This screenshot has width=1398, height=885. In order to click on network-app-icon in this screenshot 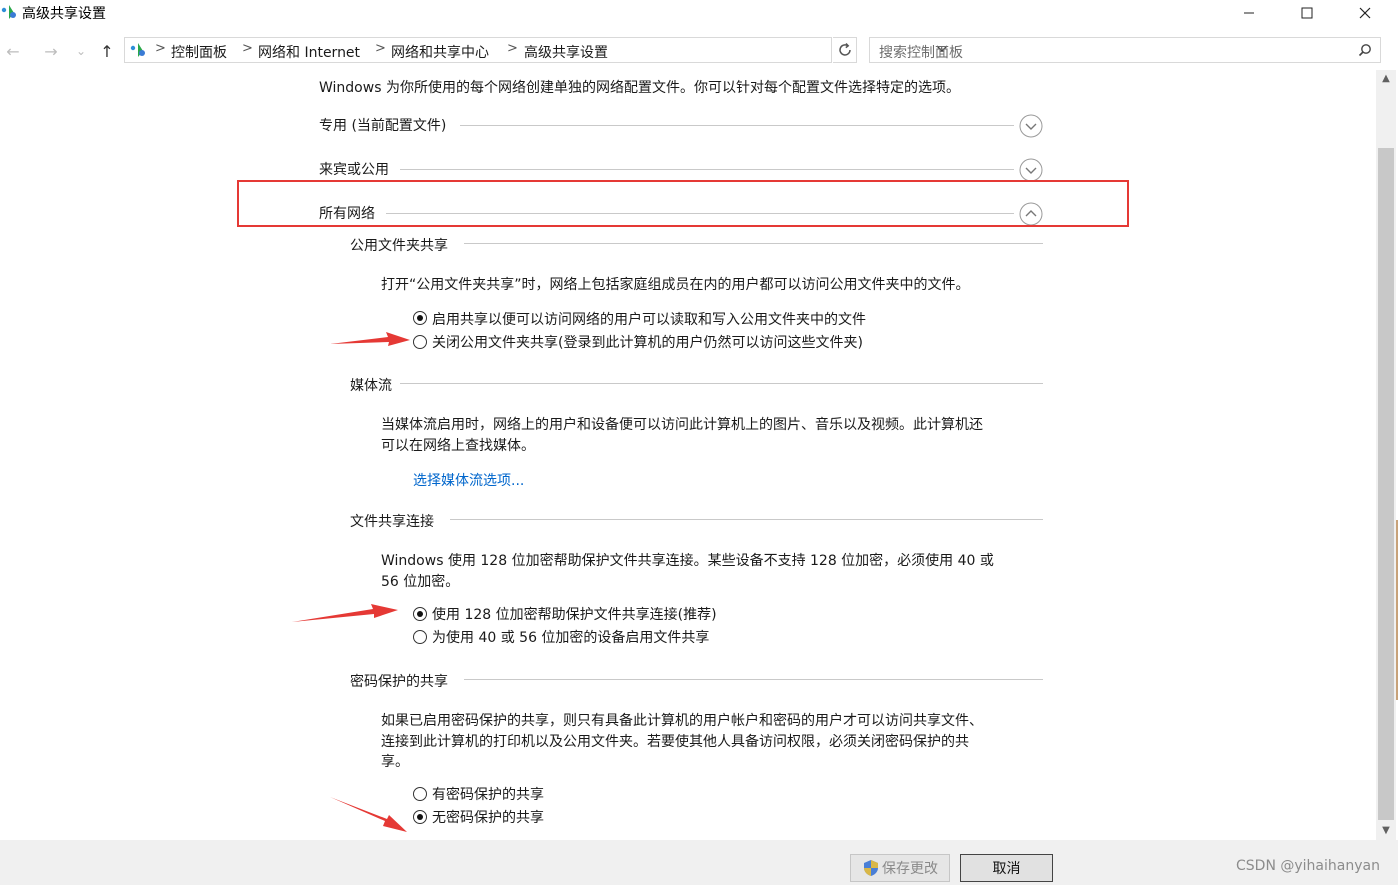, I will do `click(8, 12)`.